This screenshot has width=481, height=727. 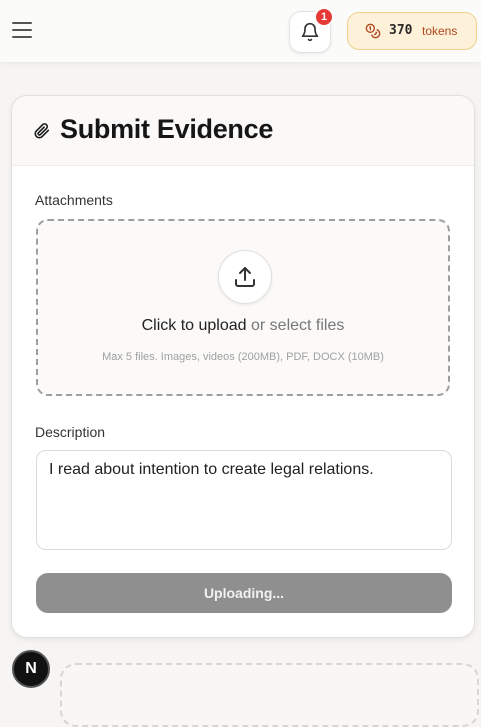 I want to click on upload-icon, so click(x=245, y=277).